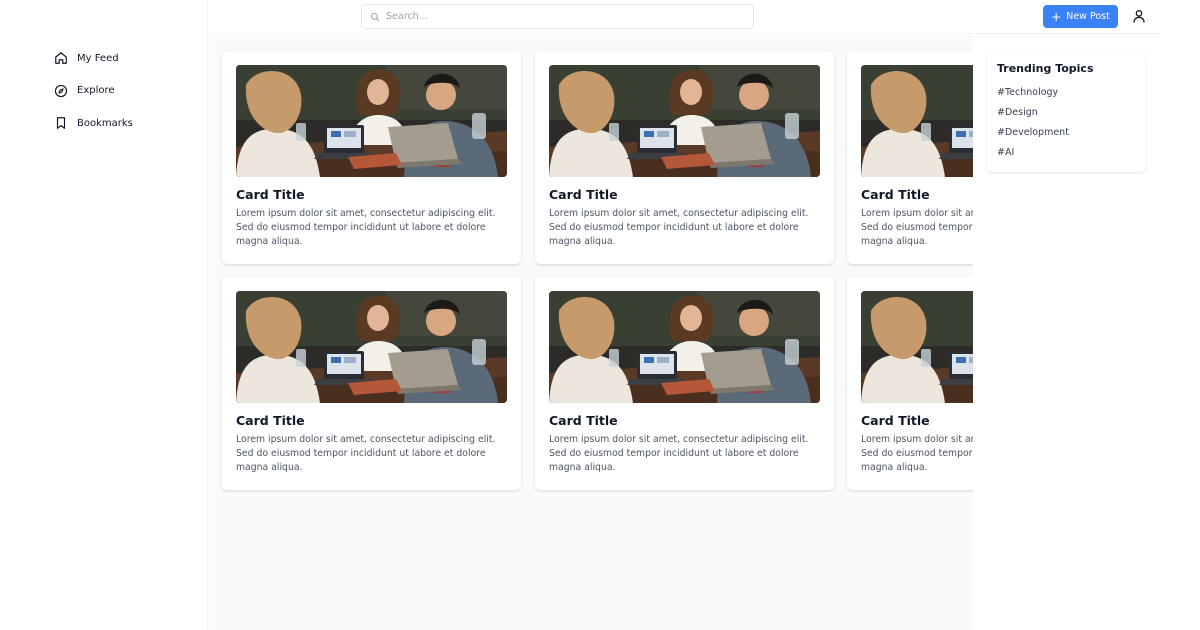 Image resolution: width=1200 pixels, height=630 pixels. I want to click on sidebar-item-label: Bookmarks, so click(105, 123).